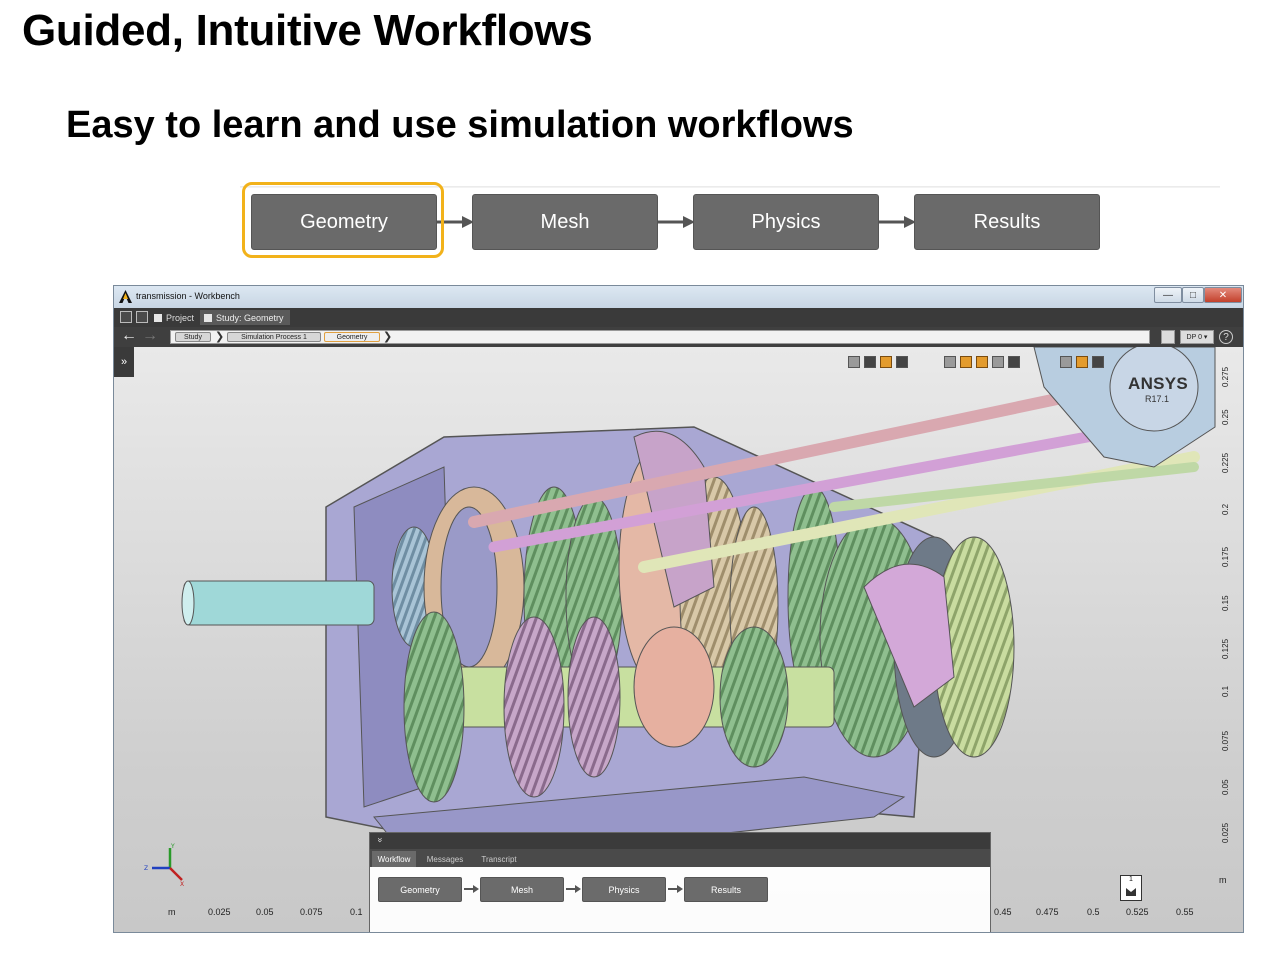  Describe the element at coordinates (1225, 462) in the screenshot. I see `ruler-tick: 0.225` at that location.